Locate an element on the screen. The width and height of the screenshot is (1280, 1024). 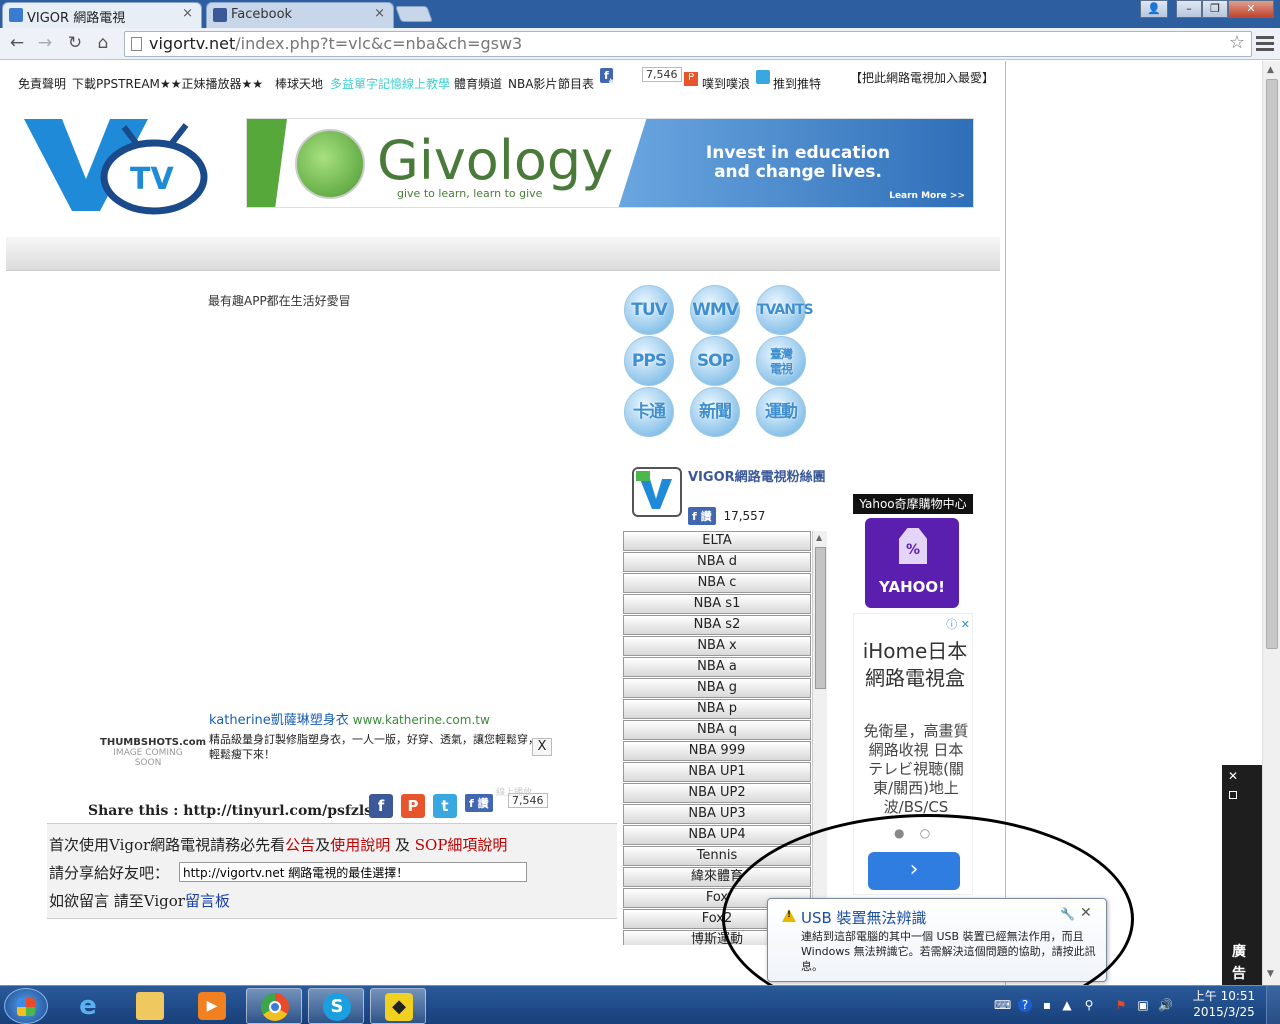
chrome-icon is located at coordinates (274, 1006).